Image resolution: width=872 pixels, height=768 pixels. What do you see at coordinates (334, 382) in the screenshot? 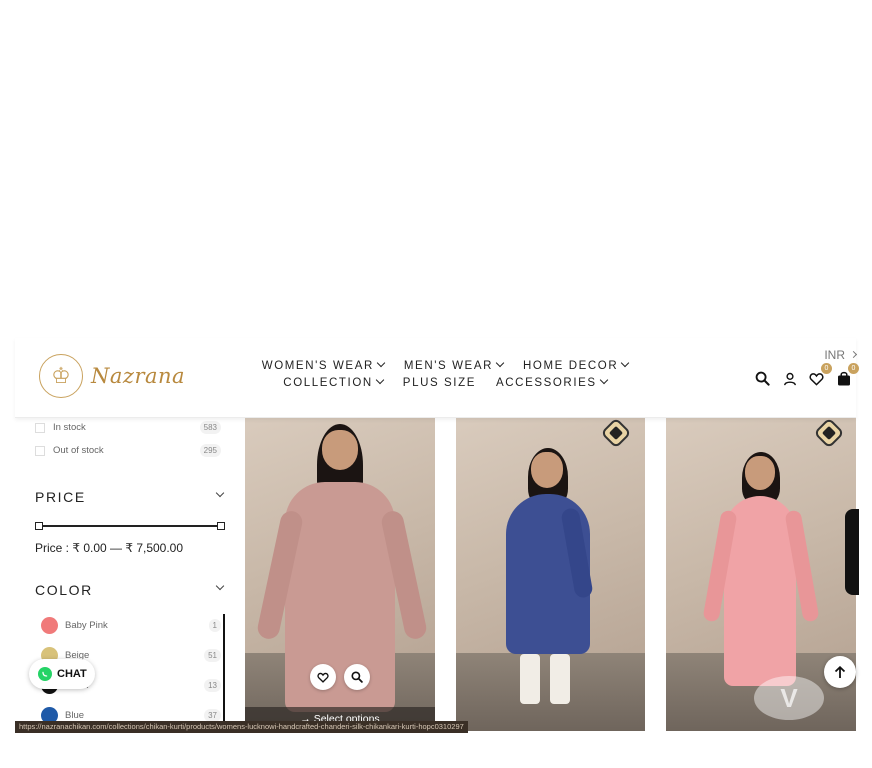
I see `nav-collection: COLLECTION` at bounding box center [334, 382].